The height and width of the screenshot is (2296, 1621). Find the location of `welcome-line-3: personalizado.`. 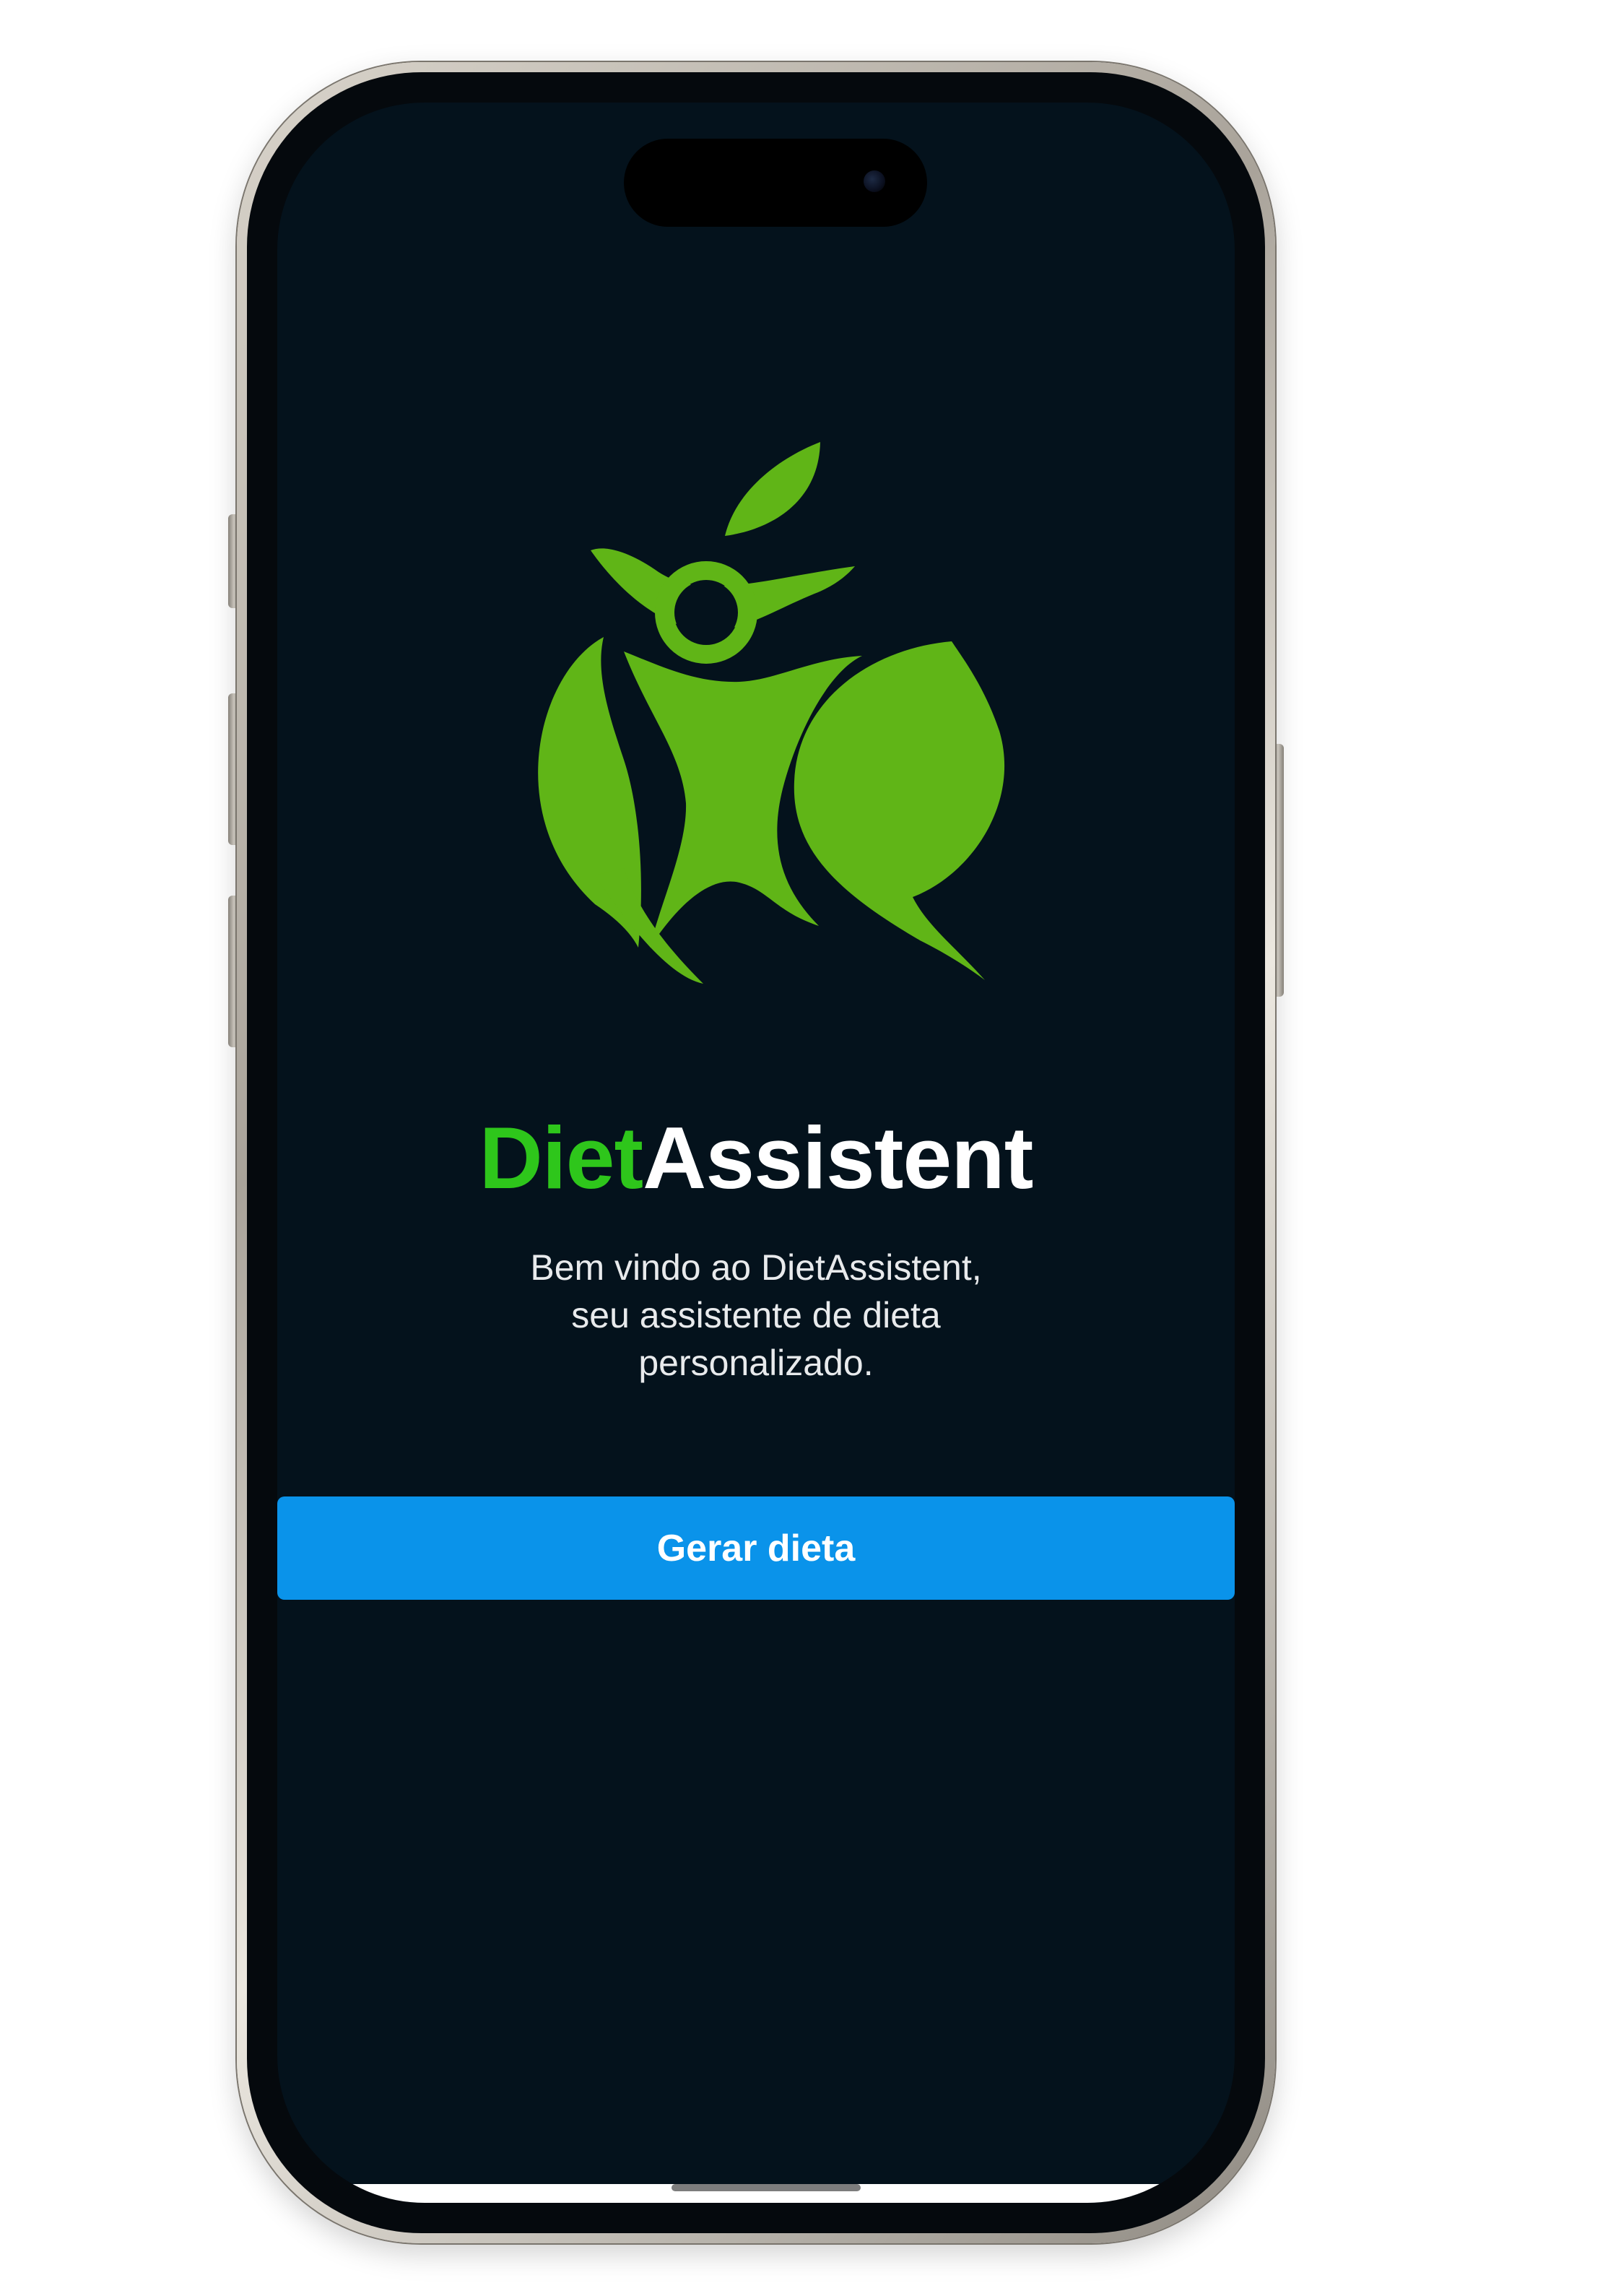

welcome-line-3: personalizado. is located at coordinates (756, 1363).